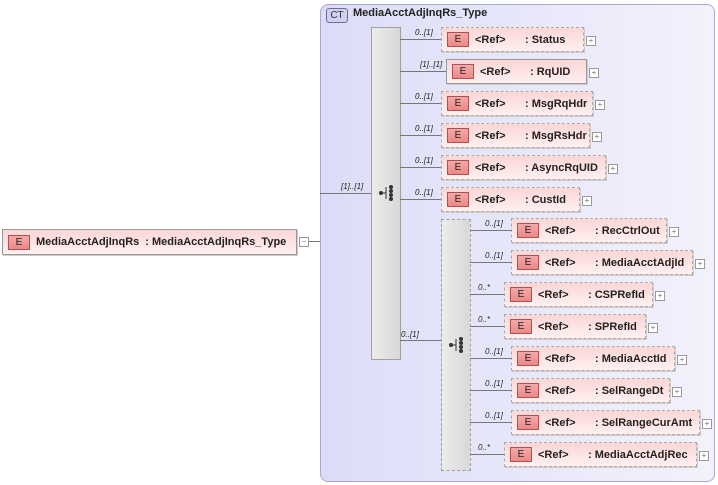 The image size is (718, 485). I want to click on element-node: E <Ref> : Status, so click(512, 39).